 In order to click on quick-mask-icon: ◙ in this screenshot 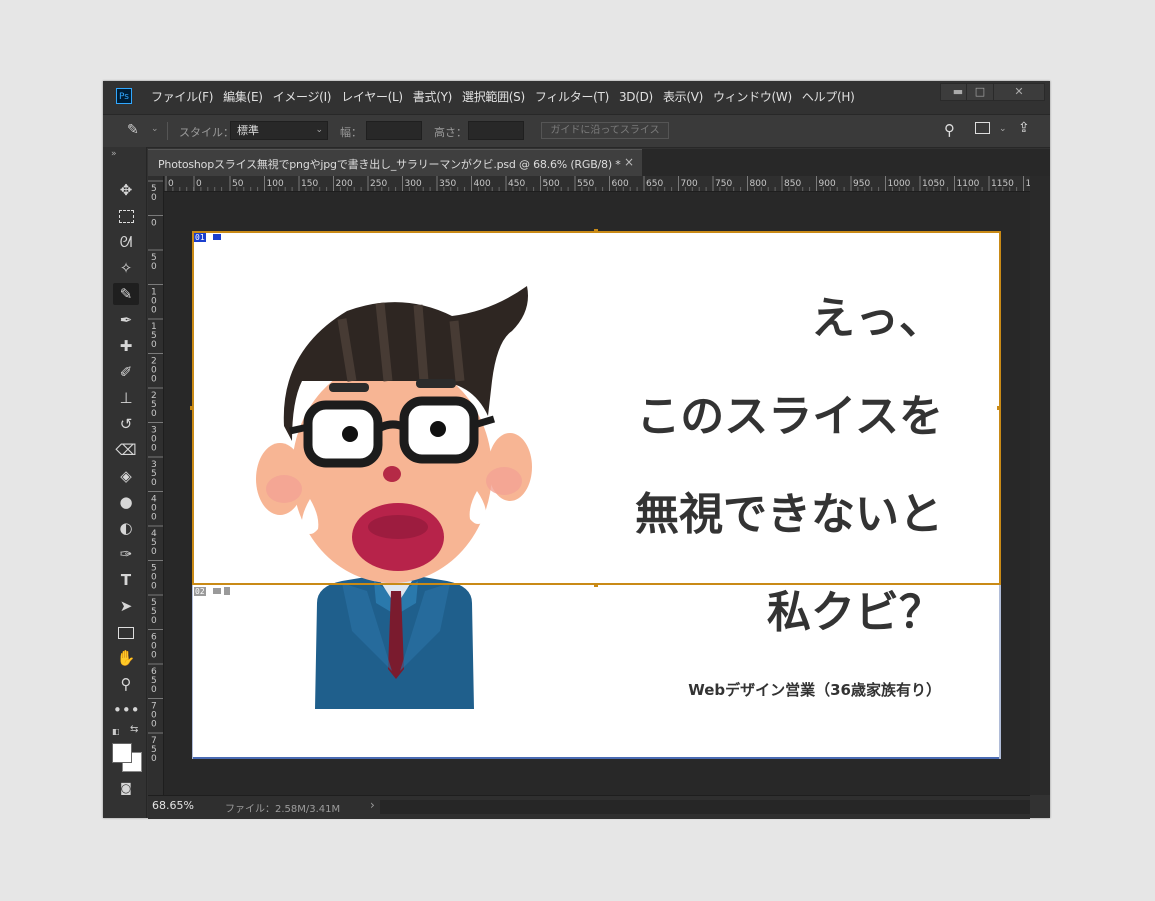, I will do `click(126, 788)`.